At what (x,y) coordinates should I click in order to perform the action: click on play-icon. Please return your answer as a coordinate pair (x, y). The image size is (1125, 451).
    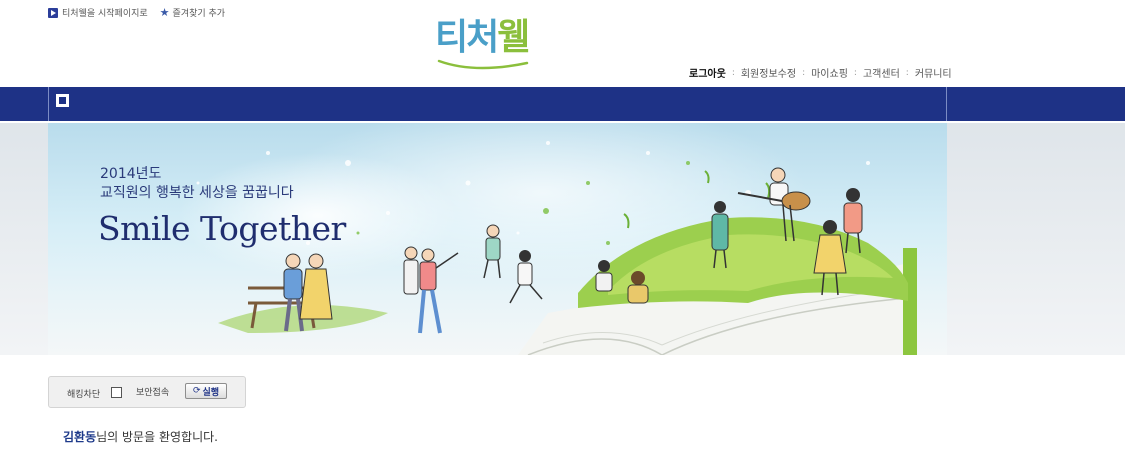
    Looking at the image, I should click on (53, 12).